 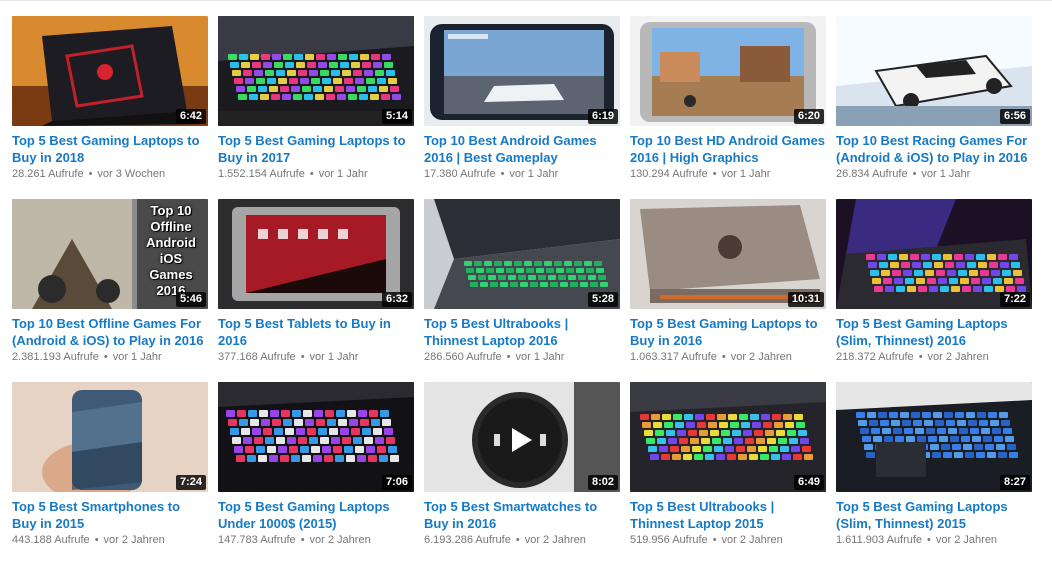 I want to click on video-meta: 130.294 Aufrufe • vor 1 Jahr, so click(x=728, y=174).